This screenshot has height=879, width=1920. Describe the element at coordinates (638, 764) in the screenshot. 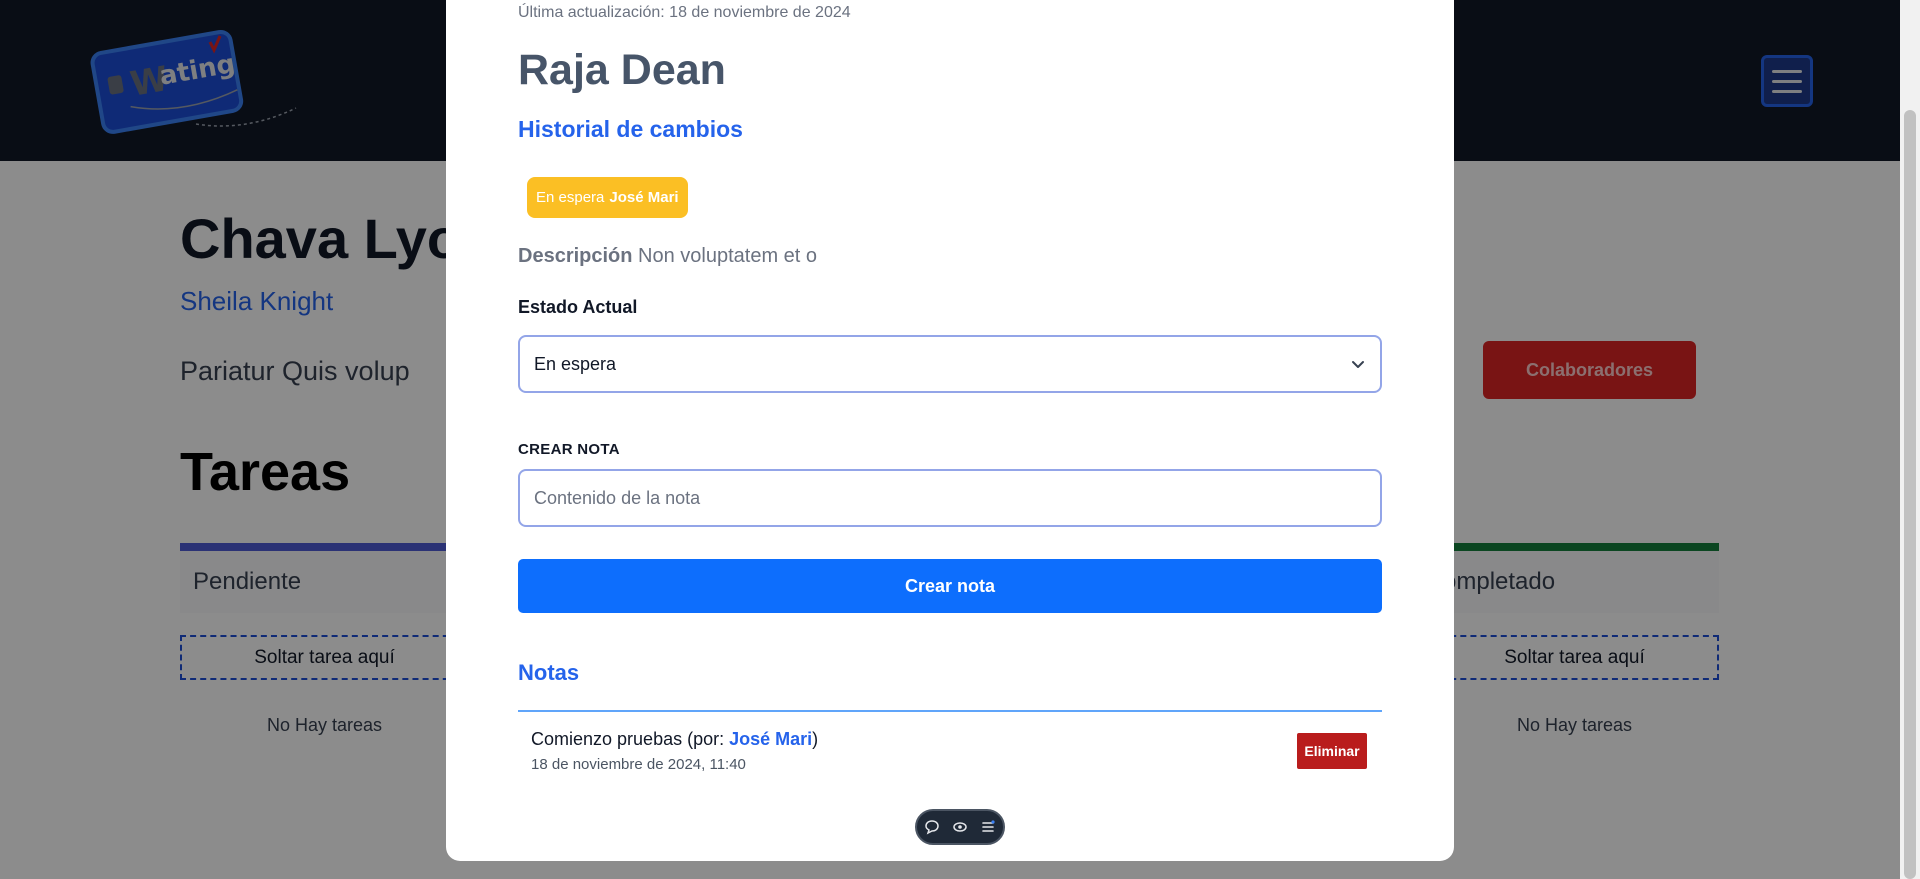

I see `note-date: 18 de noviembre de 2024, 11:40` at that location.